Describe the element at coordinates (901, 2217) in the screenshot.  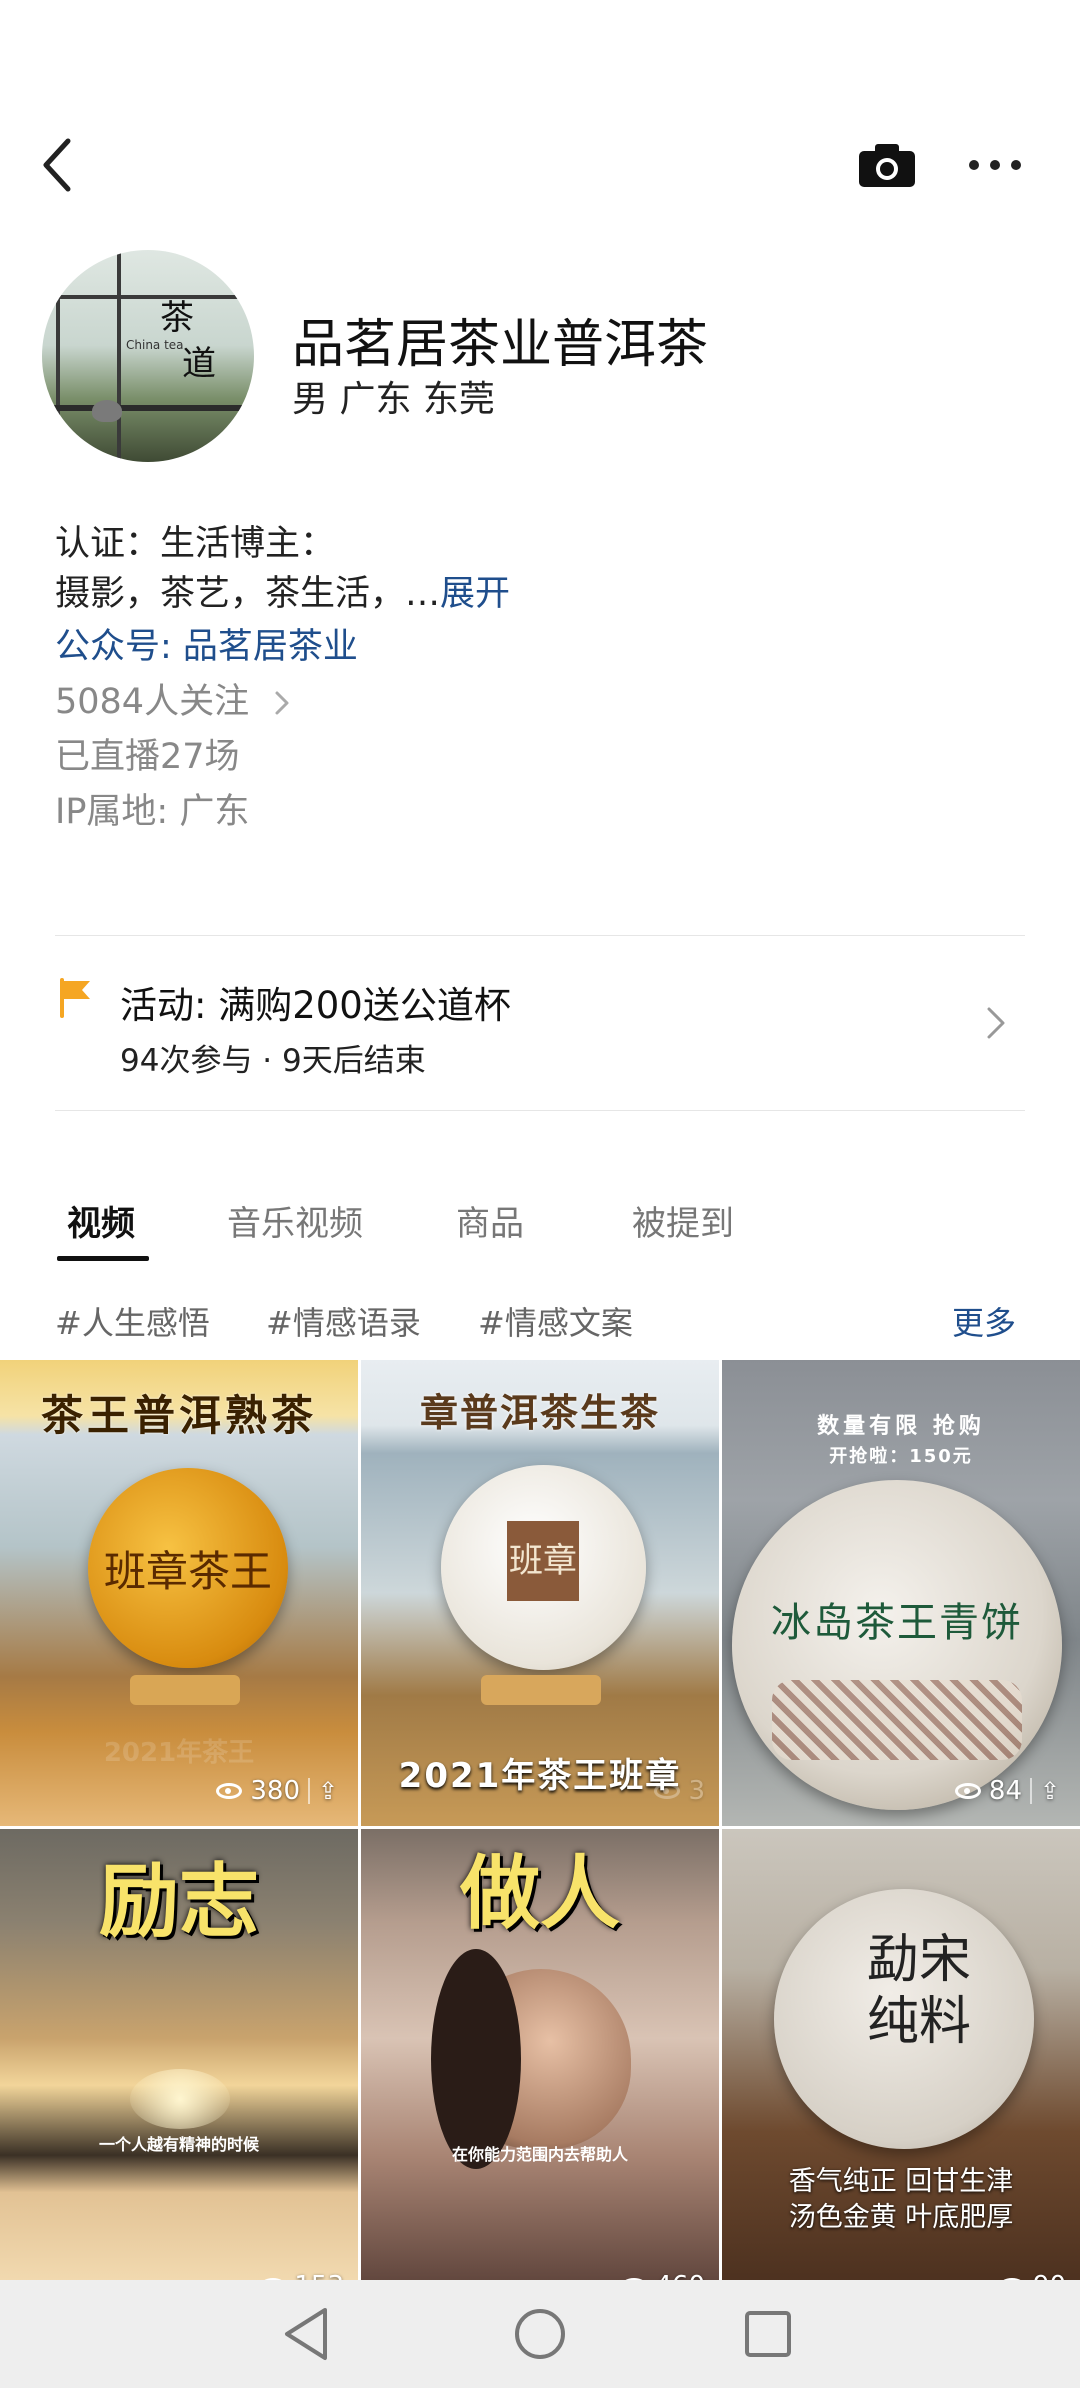
I see `video-subtitle: 汤色金黄 叶底肥厚` at that location.